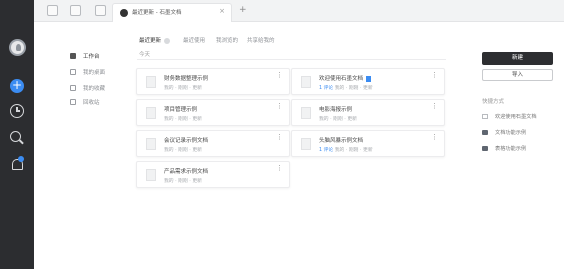 This screenshot has width=564, height=269. I want to click on import-button: 导入, so click(517, 75).